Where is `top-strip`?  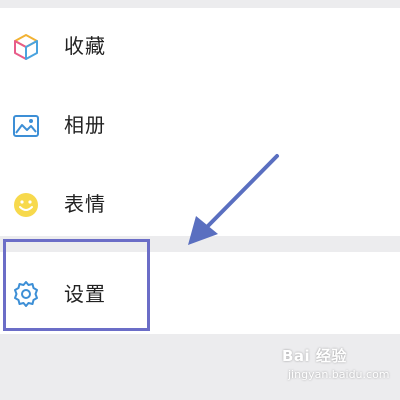
top-strip is located at coordinates (200, 4).